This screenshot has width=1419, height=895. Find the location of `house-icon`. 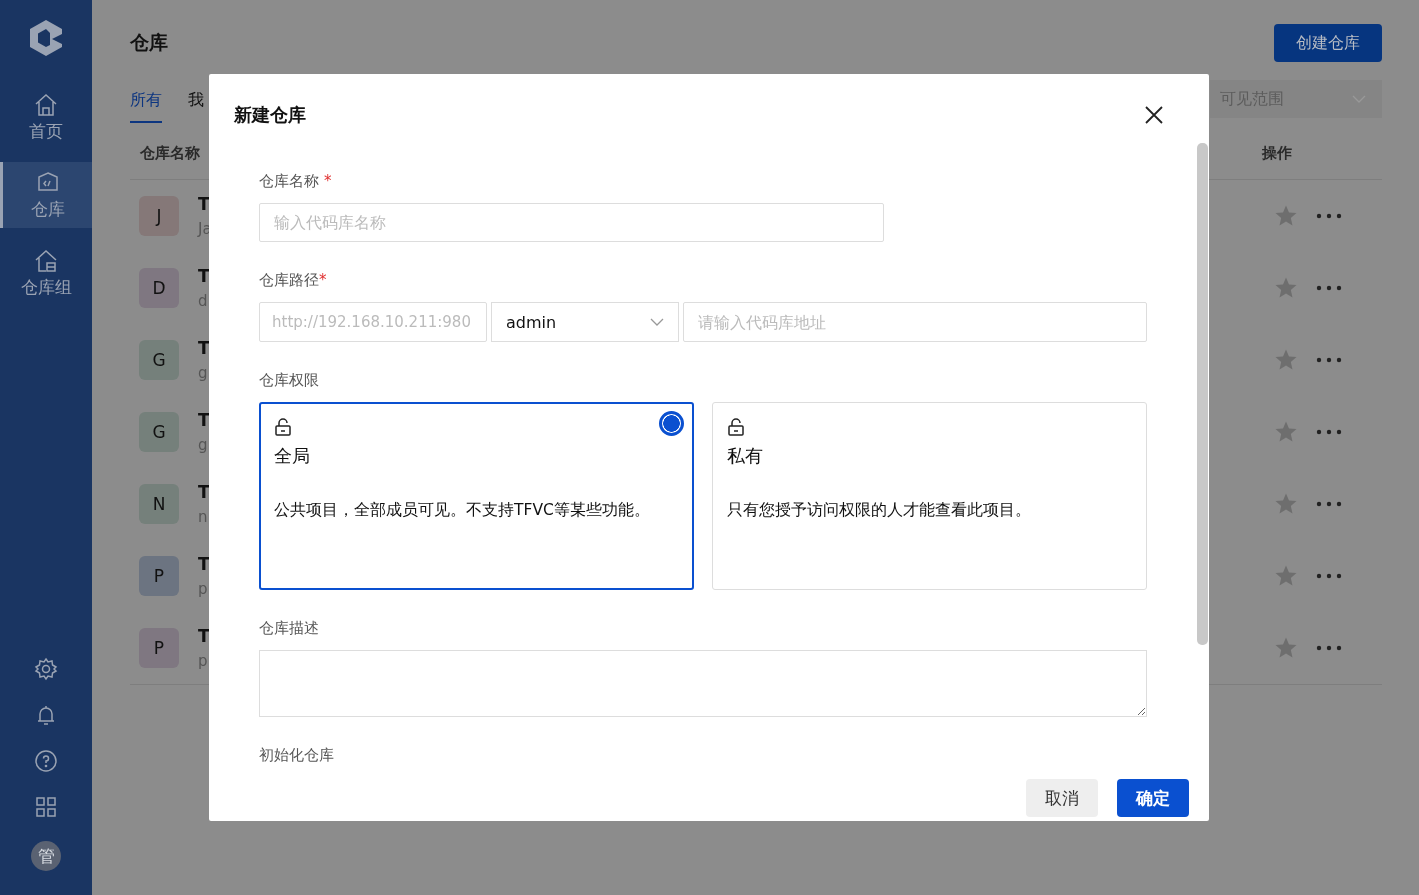

house-icon is located at coordinates (46, 260).